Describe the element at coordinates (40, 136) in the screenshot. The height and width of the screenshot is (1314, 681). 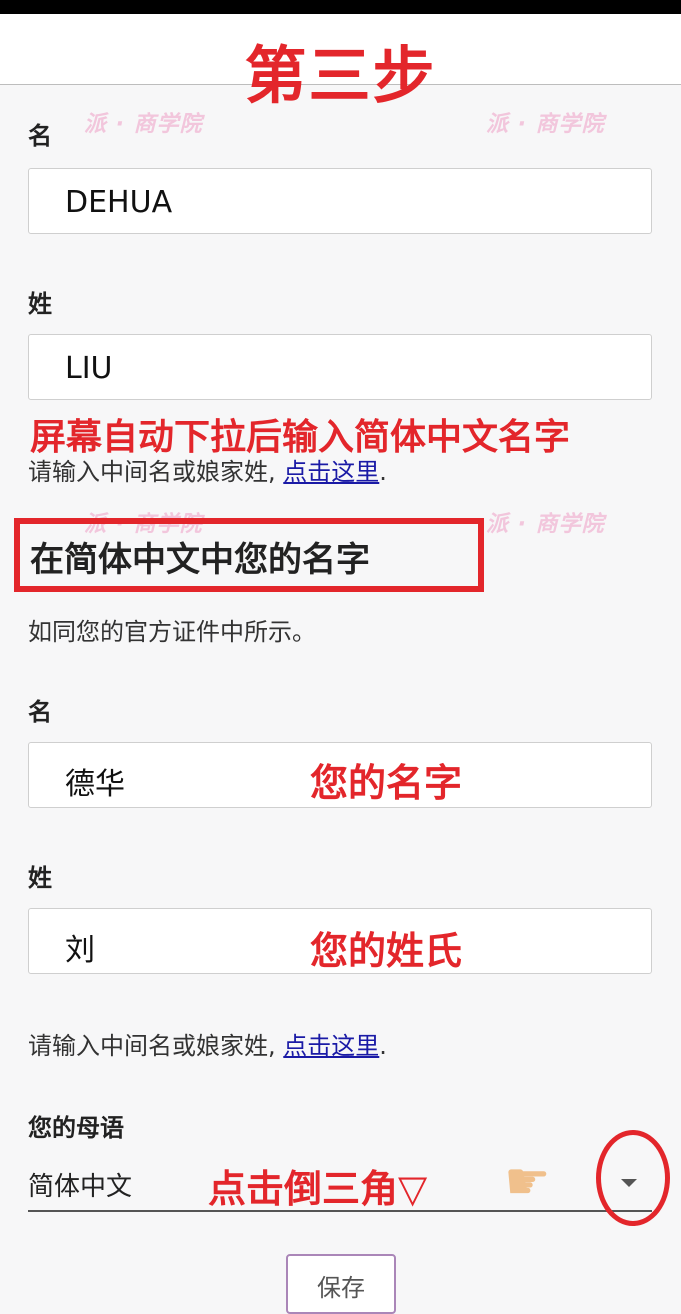
I see `first-name-label: 名` at that location.